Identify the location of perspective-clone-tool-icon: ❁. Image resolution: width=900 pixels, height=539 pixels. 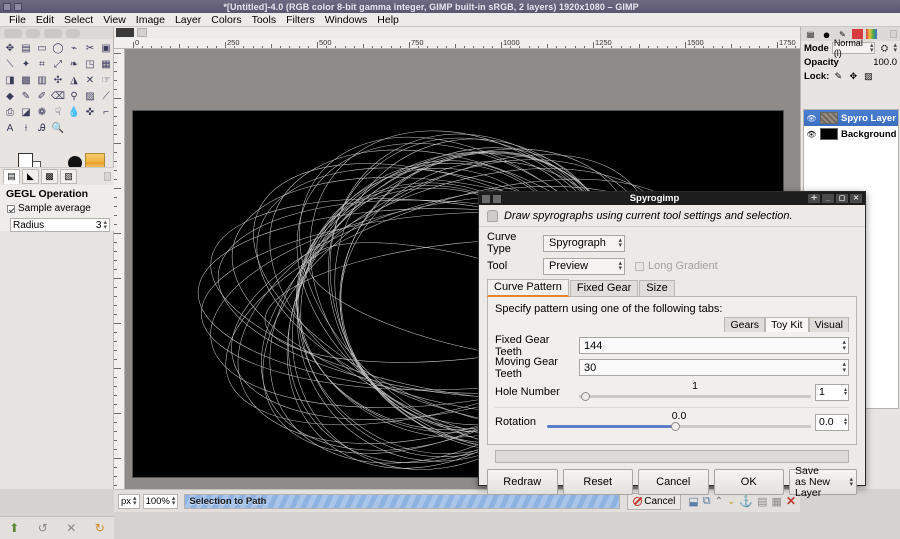
(42, 113).